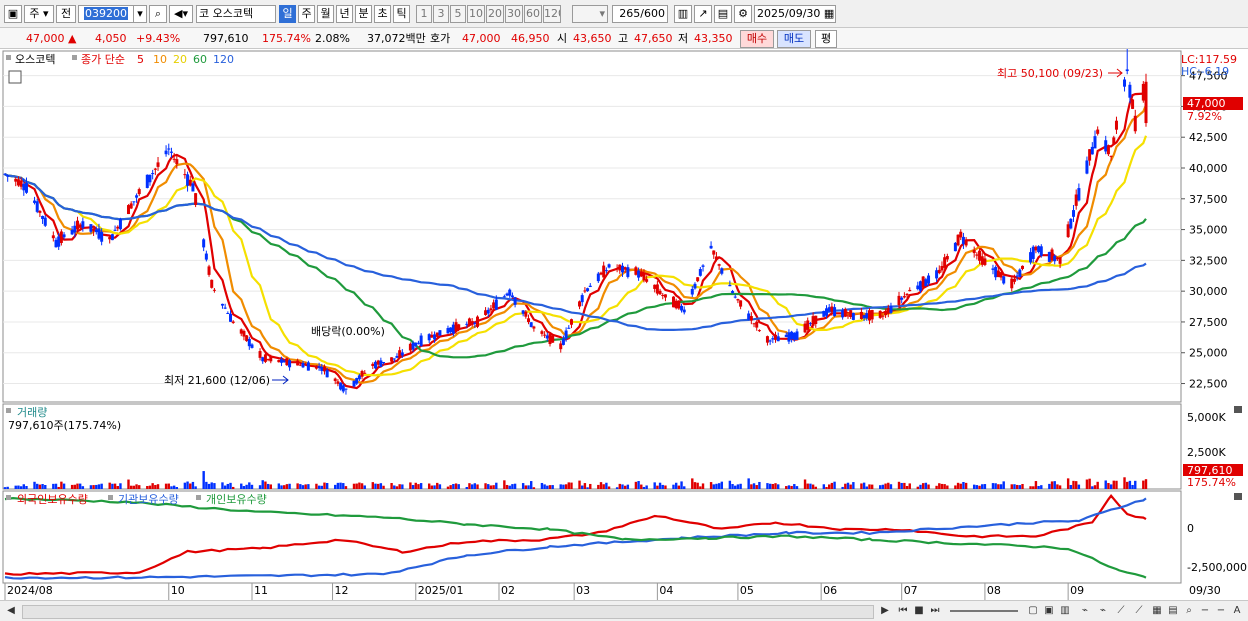 Image resolution: width=1248 pixels, height=621 pixels. I want to click on tick-button-1: 3, so click(441, 14).